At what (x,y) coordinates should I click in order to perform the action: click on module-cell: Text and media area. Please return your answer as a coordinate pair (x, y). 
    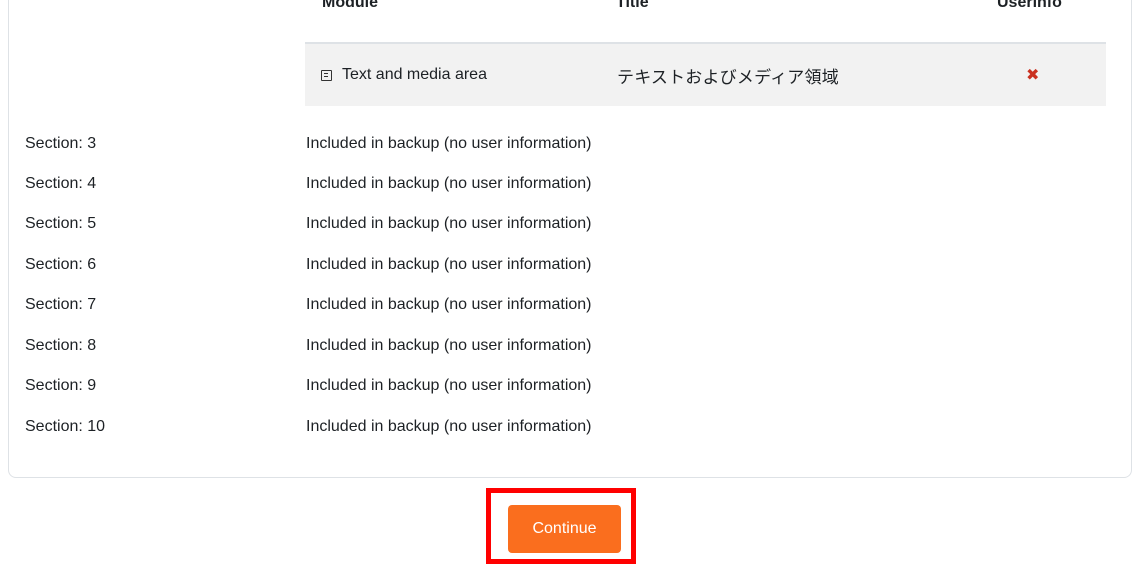
    Looking at the image, I should click on (404, 75).